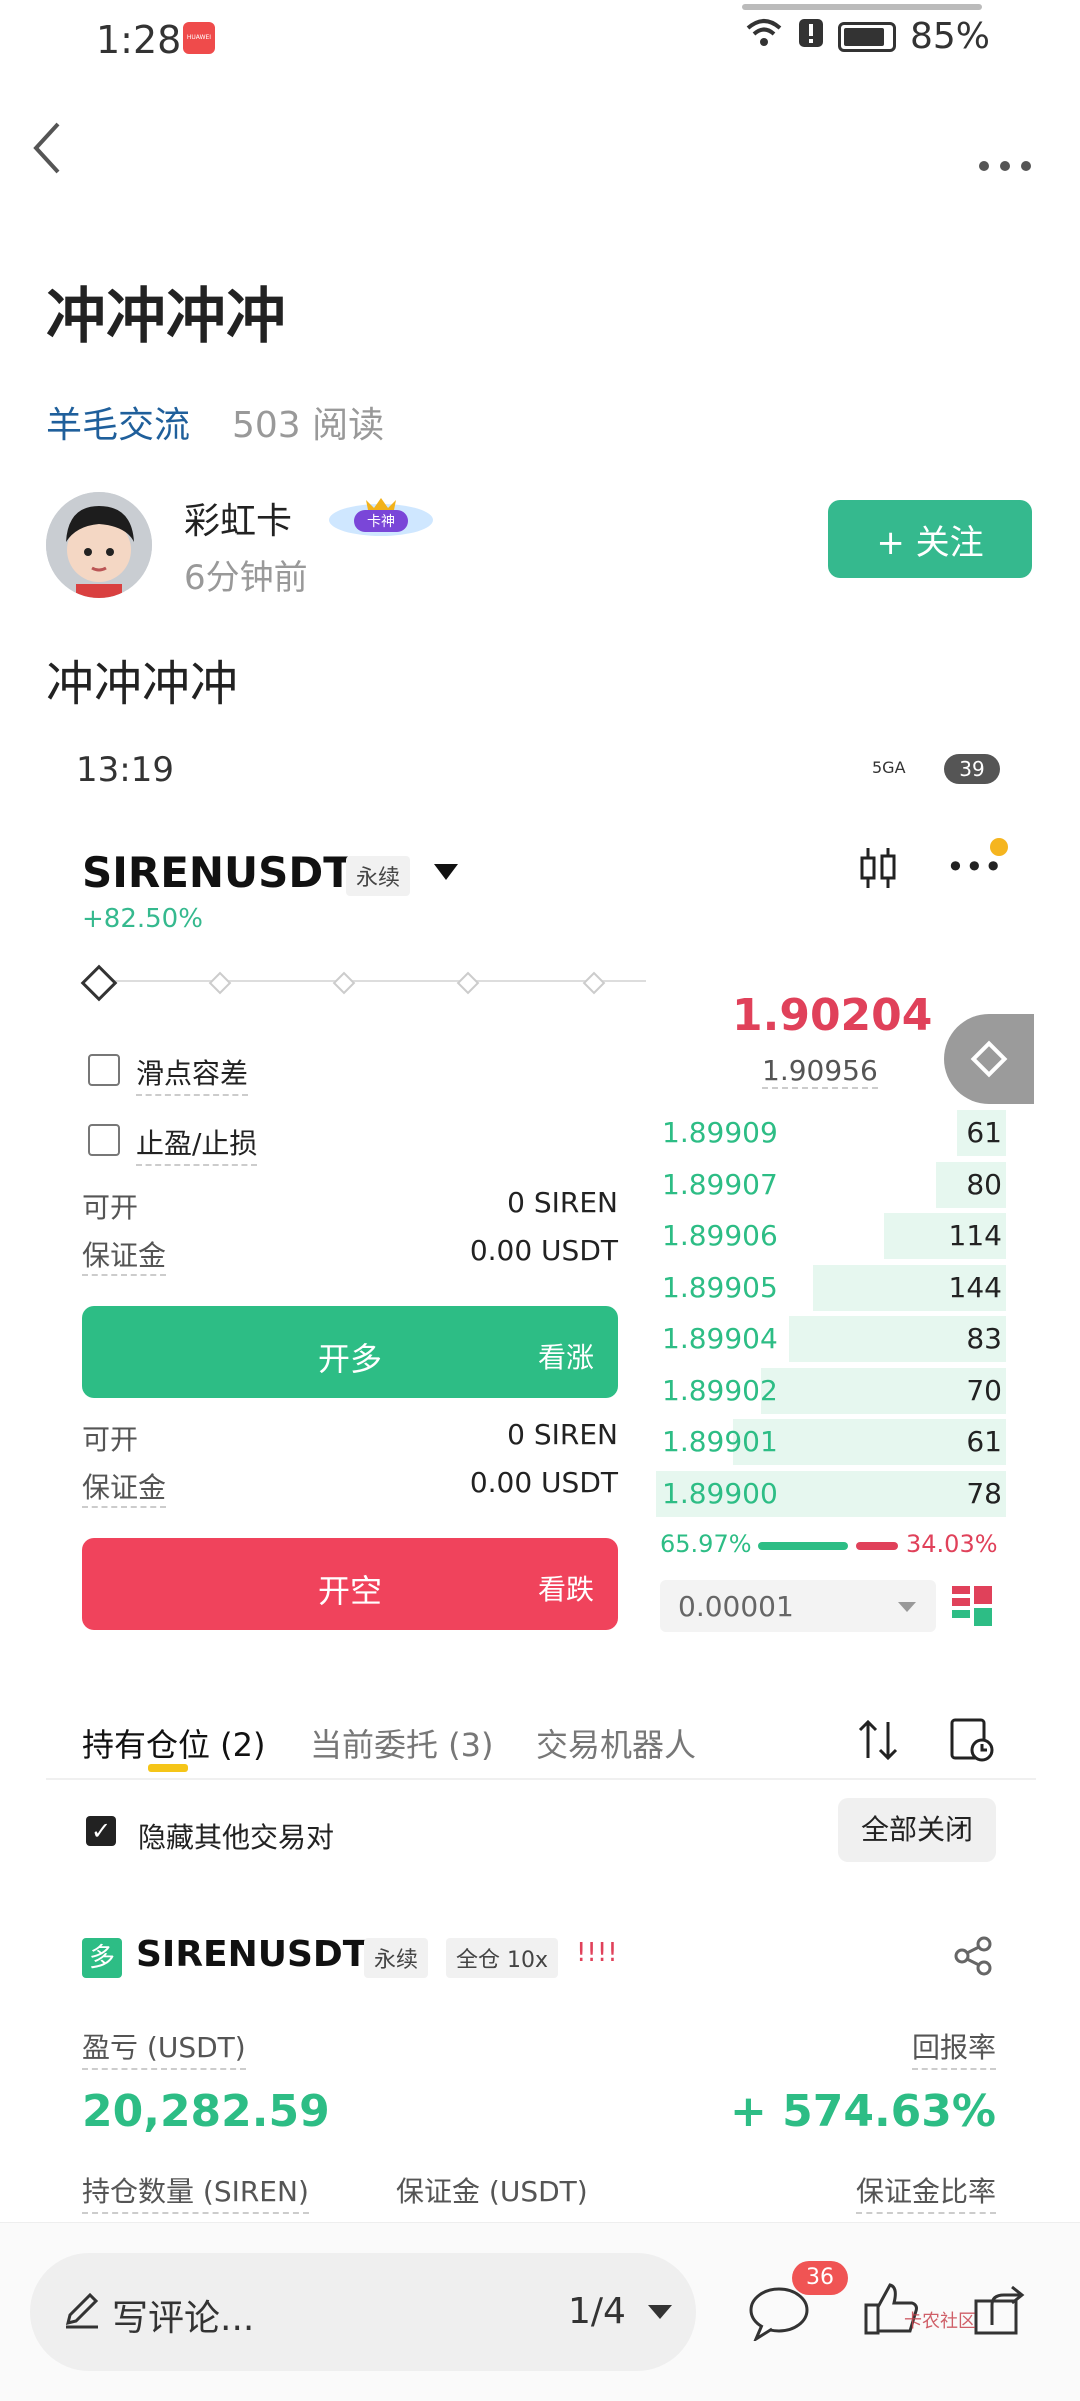 This screenshot has width=1080, height=2401. I want to click on position-margin-label: 保证金 (USDT), so click(492, 2191).